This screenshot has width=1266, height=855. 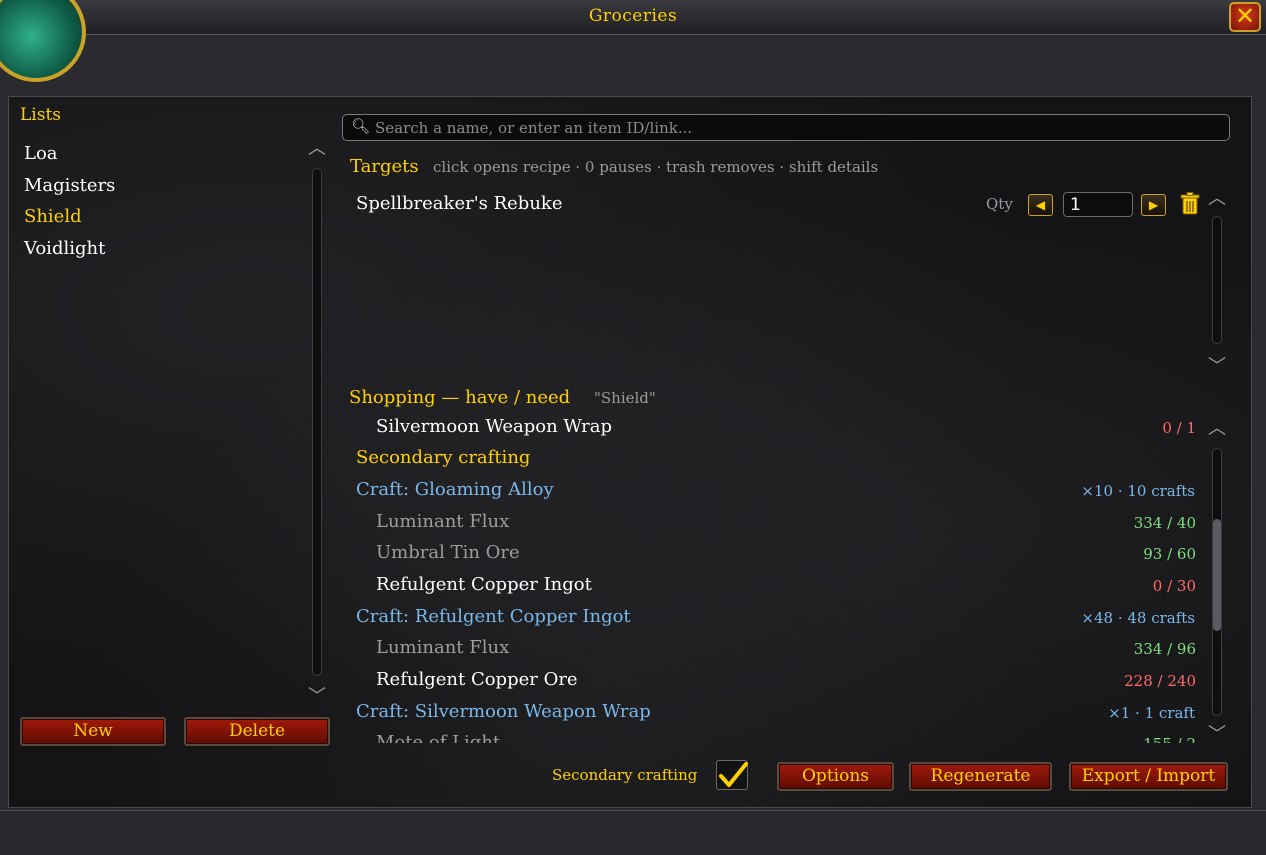 I want to click on craft-row-count: ×1 · 1 craft, so click(x=1151, y=713).